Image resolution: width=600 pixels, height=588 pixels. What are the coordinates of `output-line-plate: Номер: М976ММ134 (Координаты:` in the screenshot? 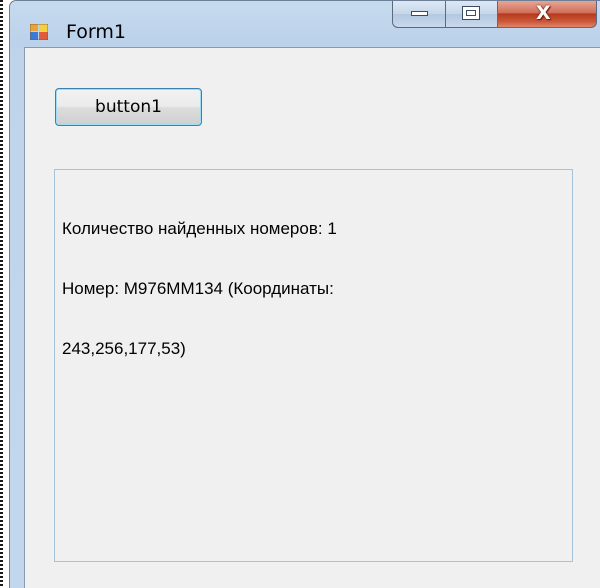 It's located at (198, 288).